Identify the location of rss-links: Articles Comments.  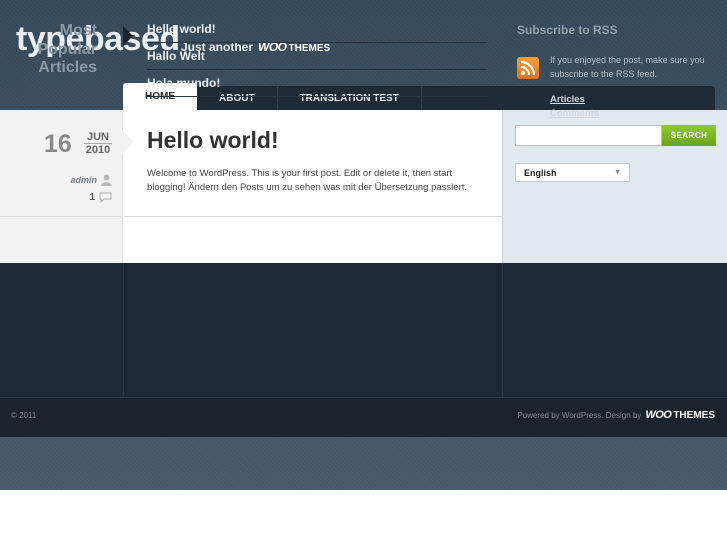
(574, 107).